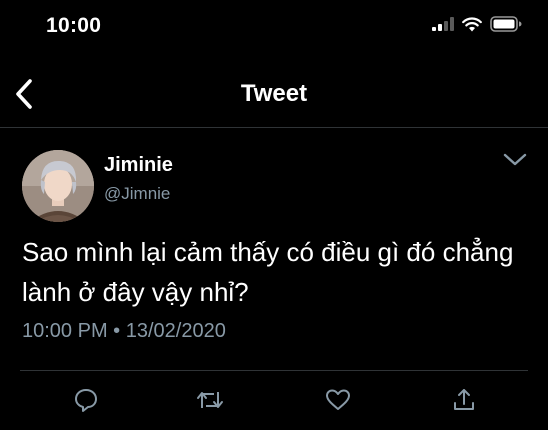  I want to click on nav-divider, so click(274, 127).